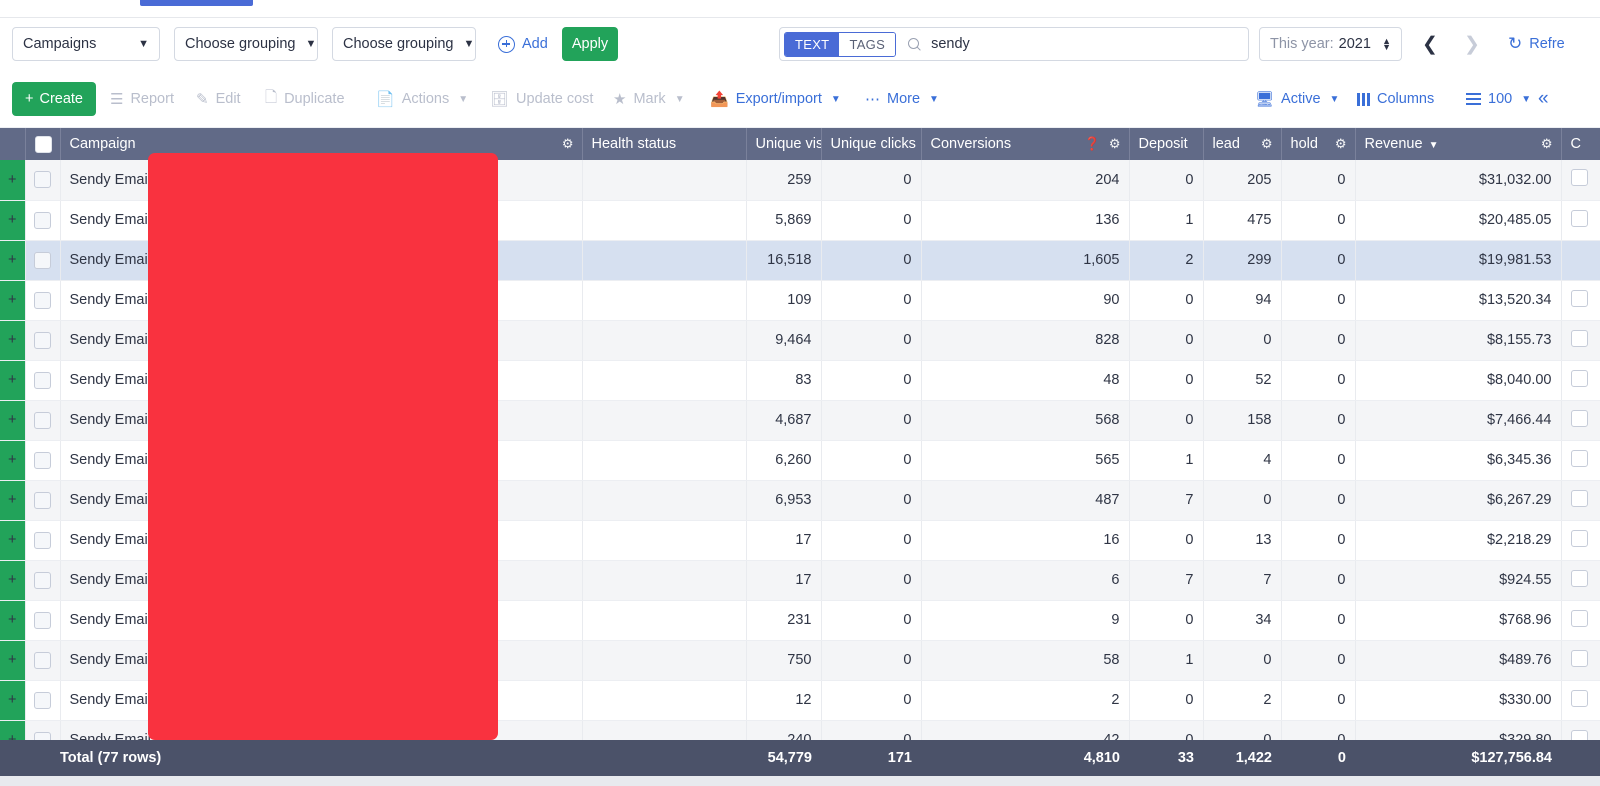 The image size is (1600, 786). What do you see at coordinates (590, 44) in the screenshot?
I see `apply-button: Apply` at bounding box center [590, 44].